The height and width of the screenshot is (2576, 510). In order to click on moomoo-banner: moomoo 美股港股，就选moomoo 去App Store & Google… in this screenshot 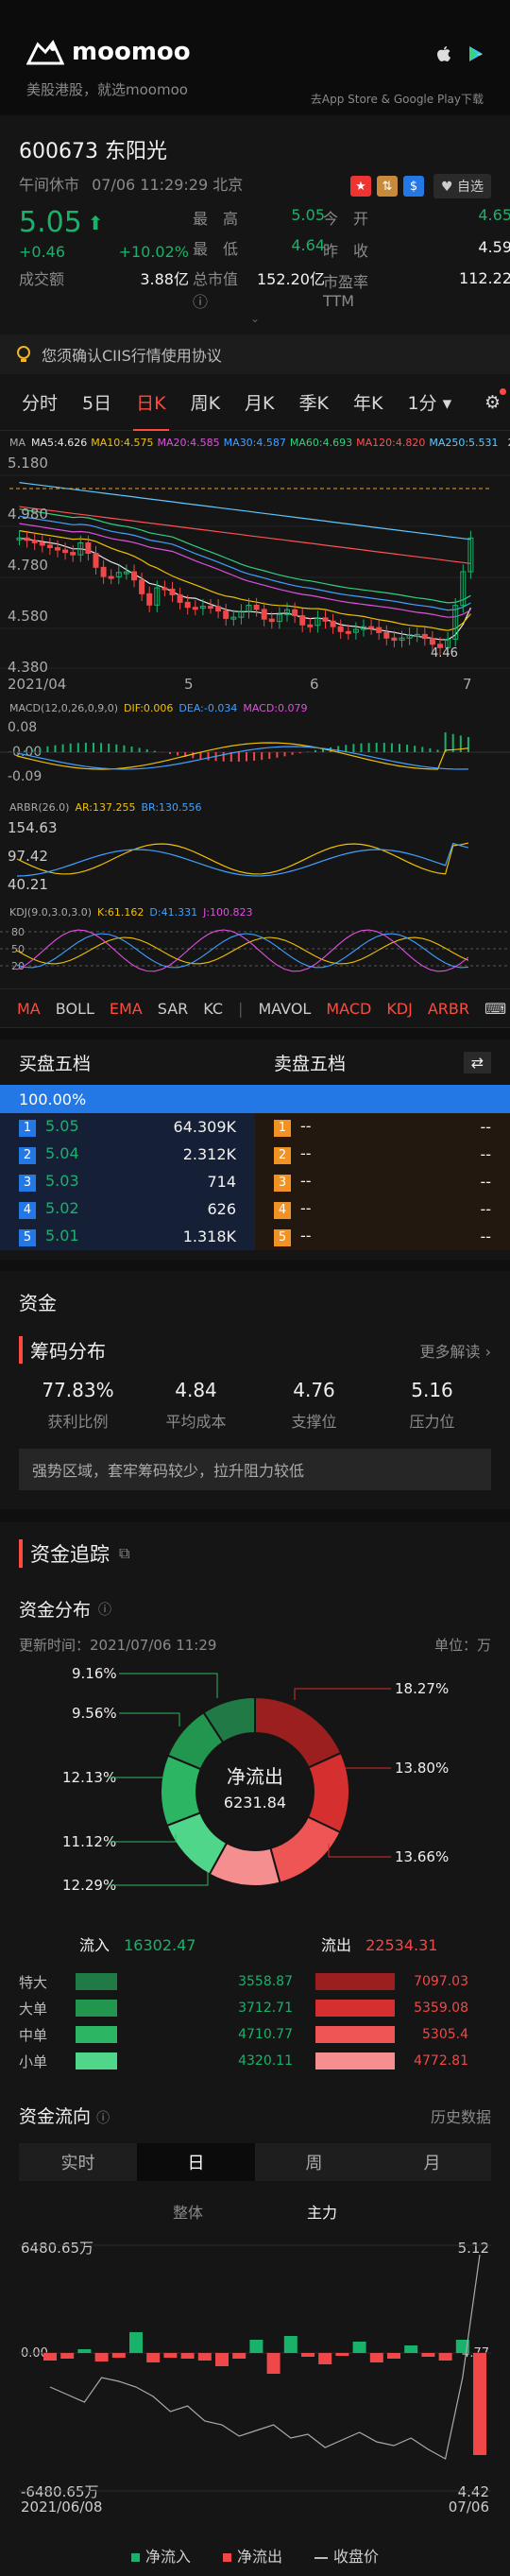, I will do `click(255, 57)`.